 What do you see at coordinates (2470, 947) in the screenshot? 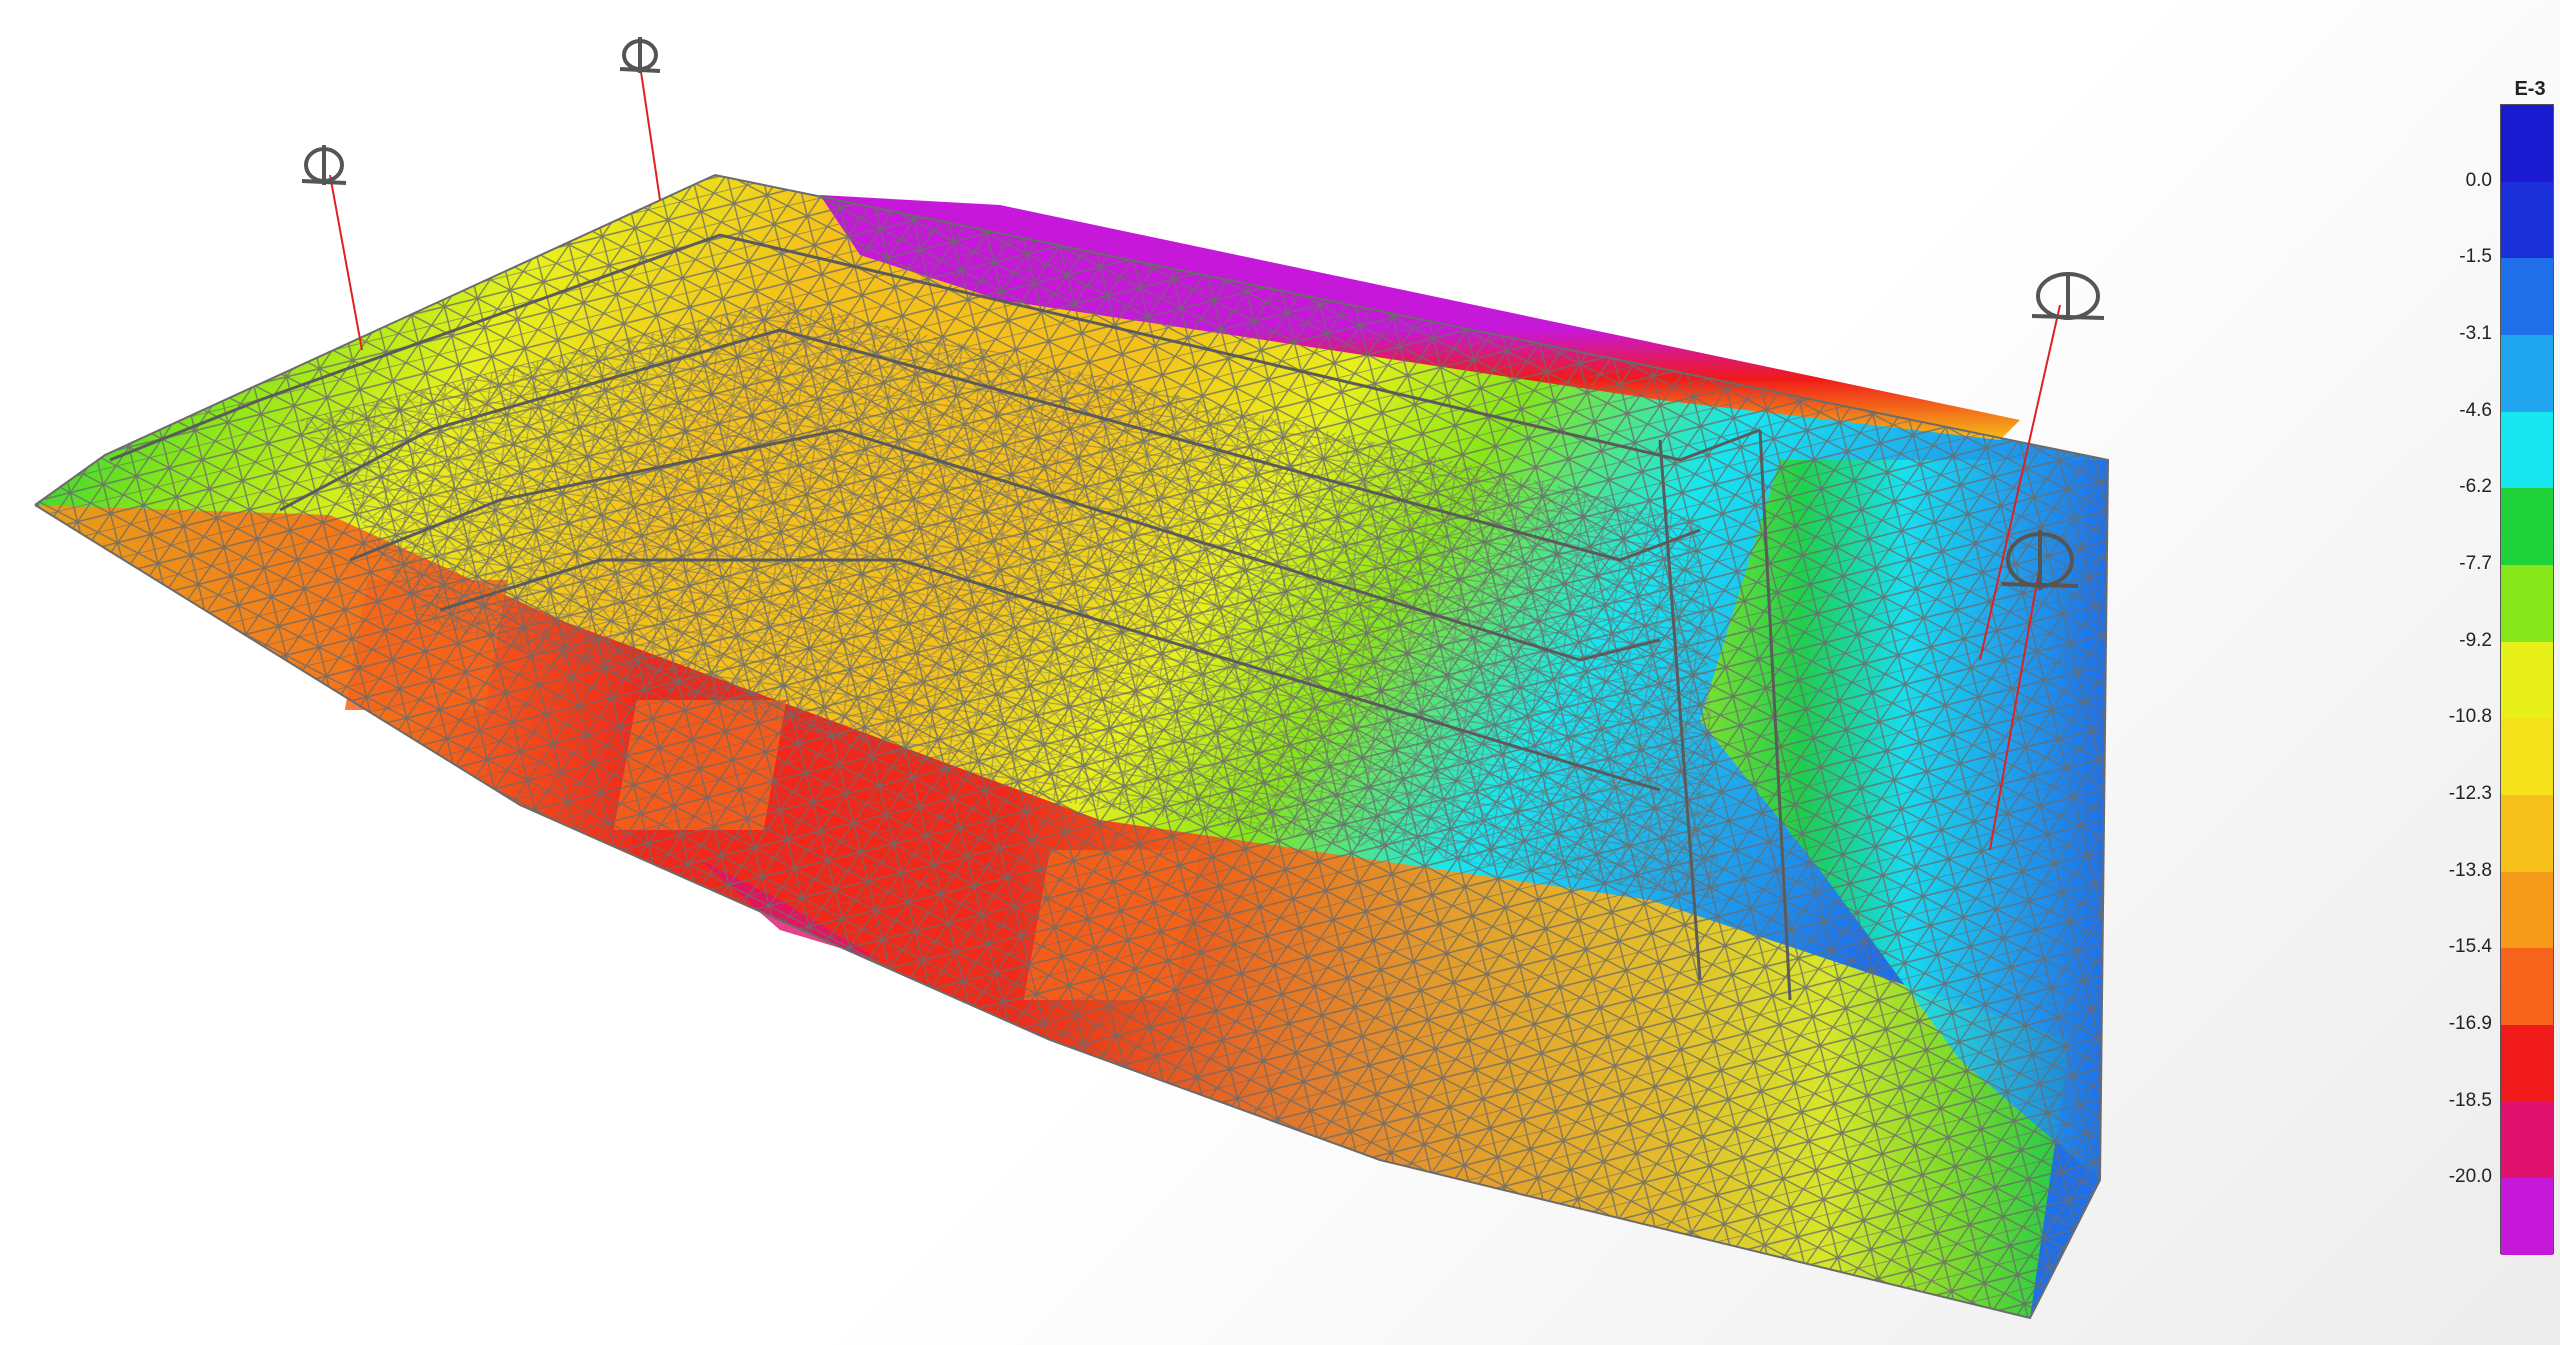
I see `legend-tick-label: -15.4` at bounding box center [2470, 947].